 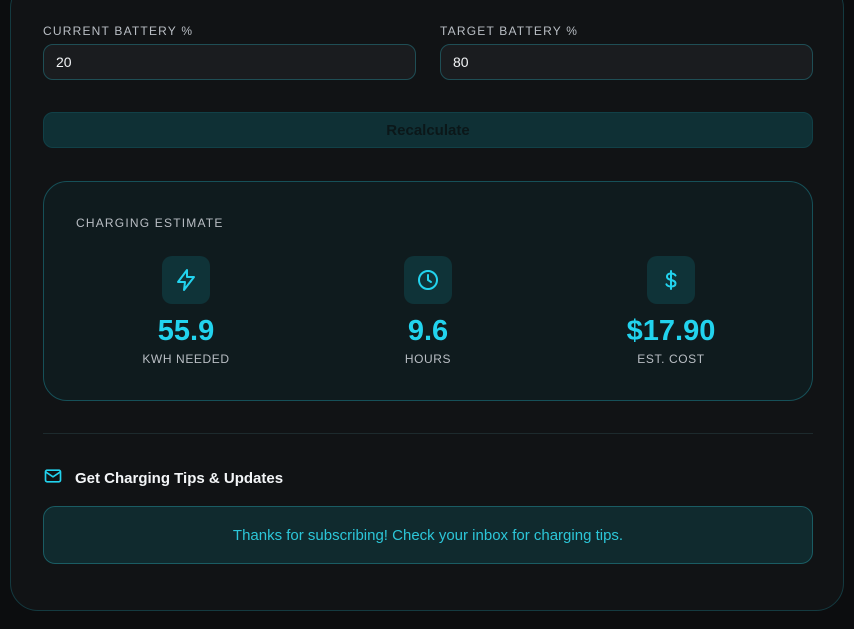 What do you see at coordinates (626, 62) in the screenshot?
I see `target-battery-input: 80` at bounding box center [626, 62].